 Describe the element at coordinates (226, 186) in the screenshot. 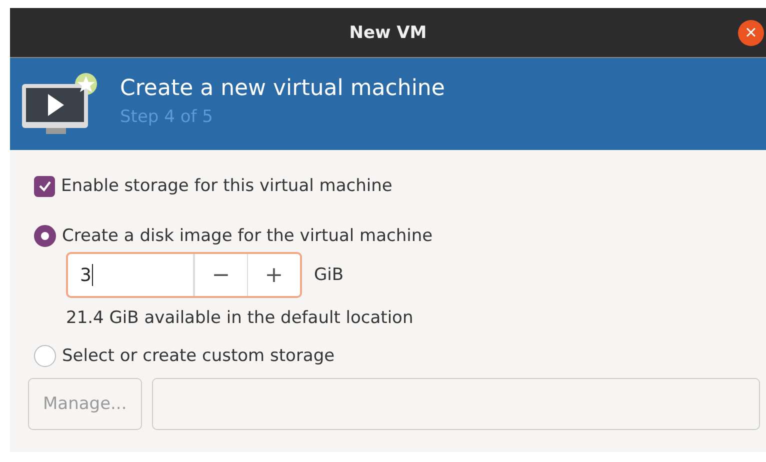

I see `checkbox-label: Enable storage for this virtual machine` at that location.